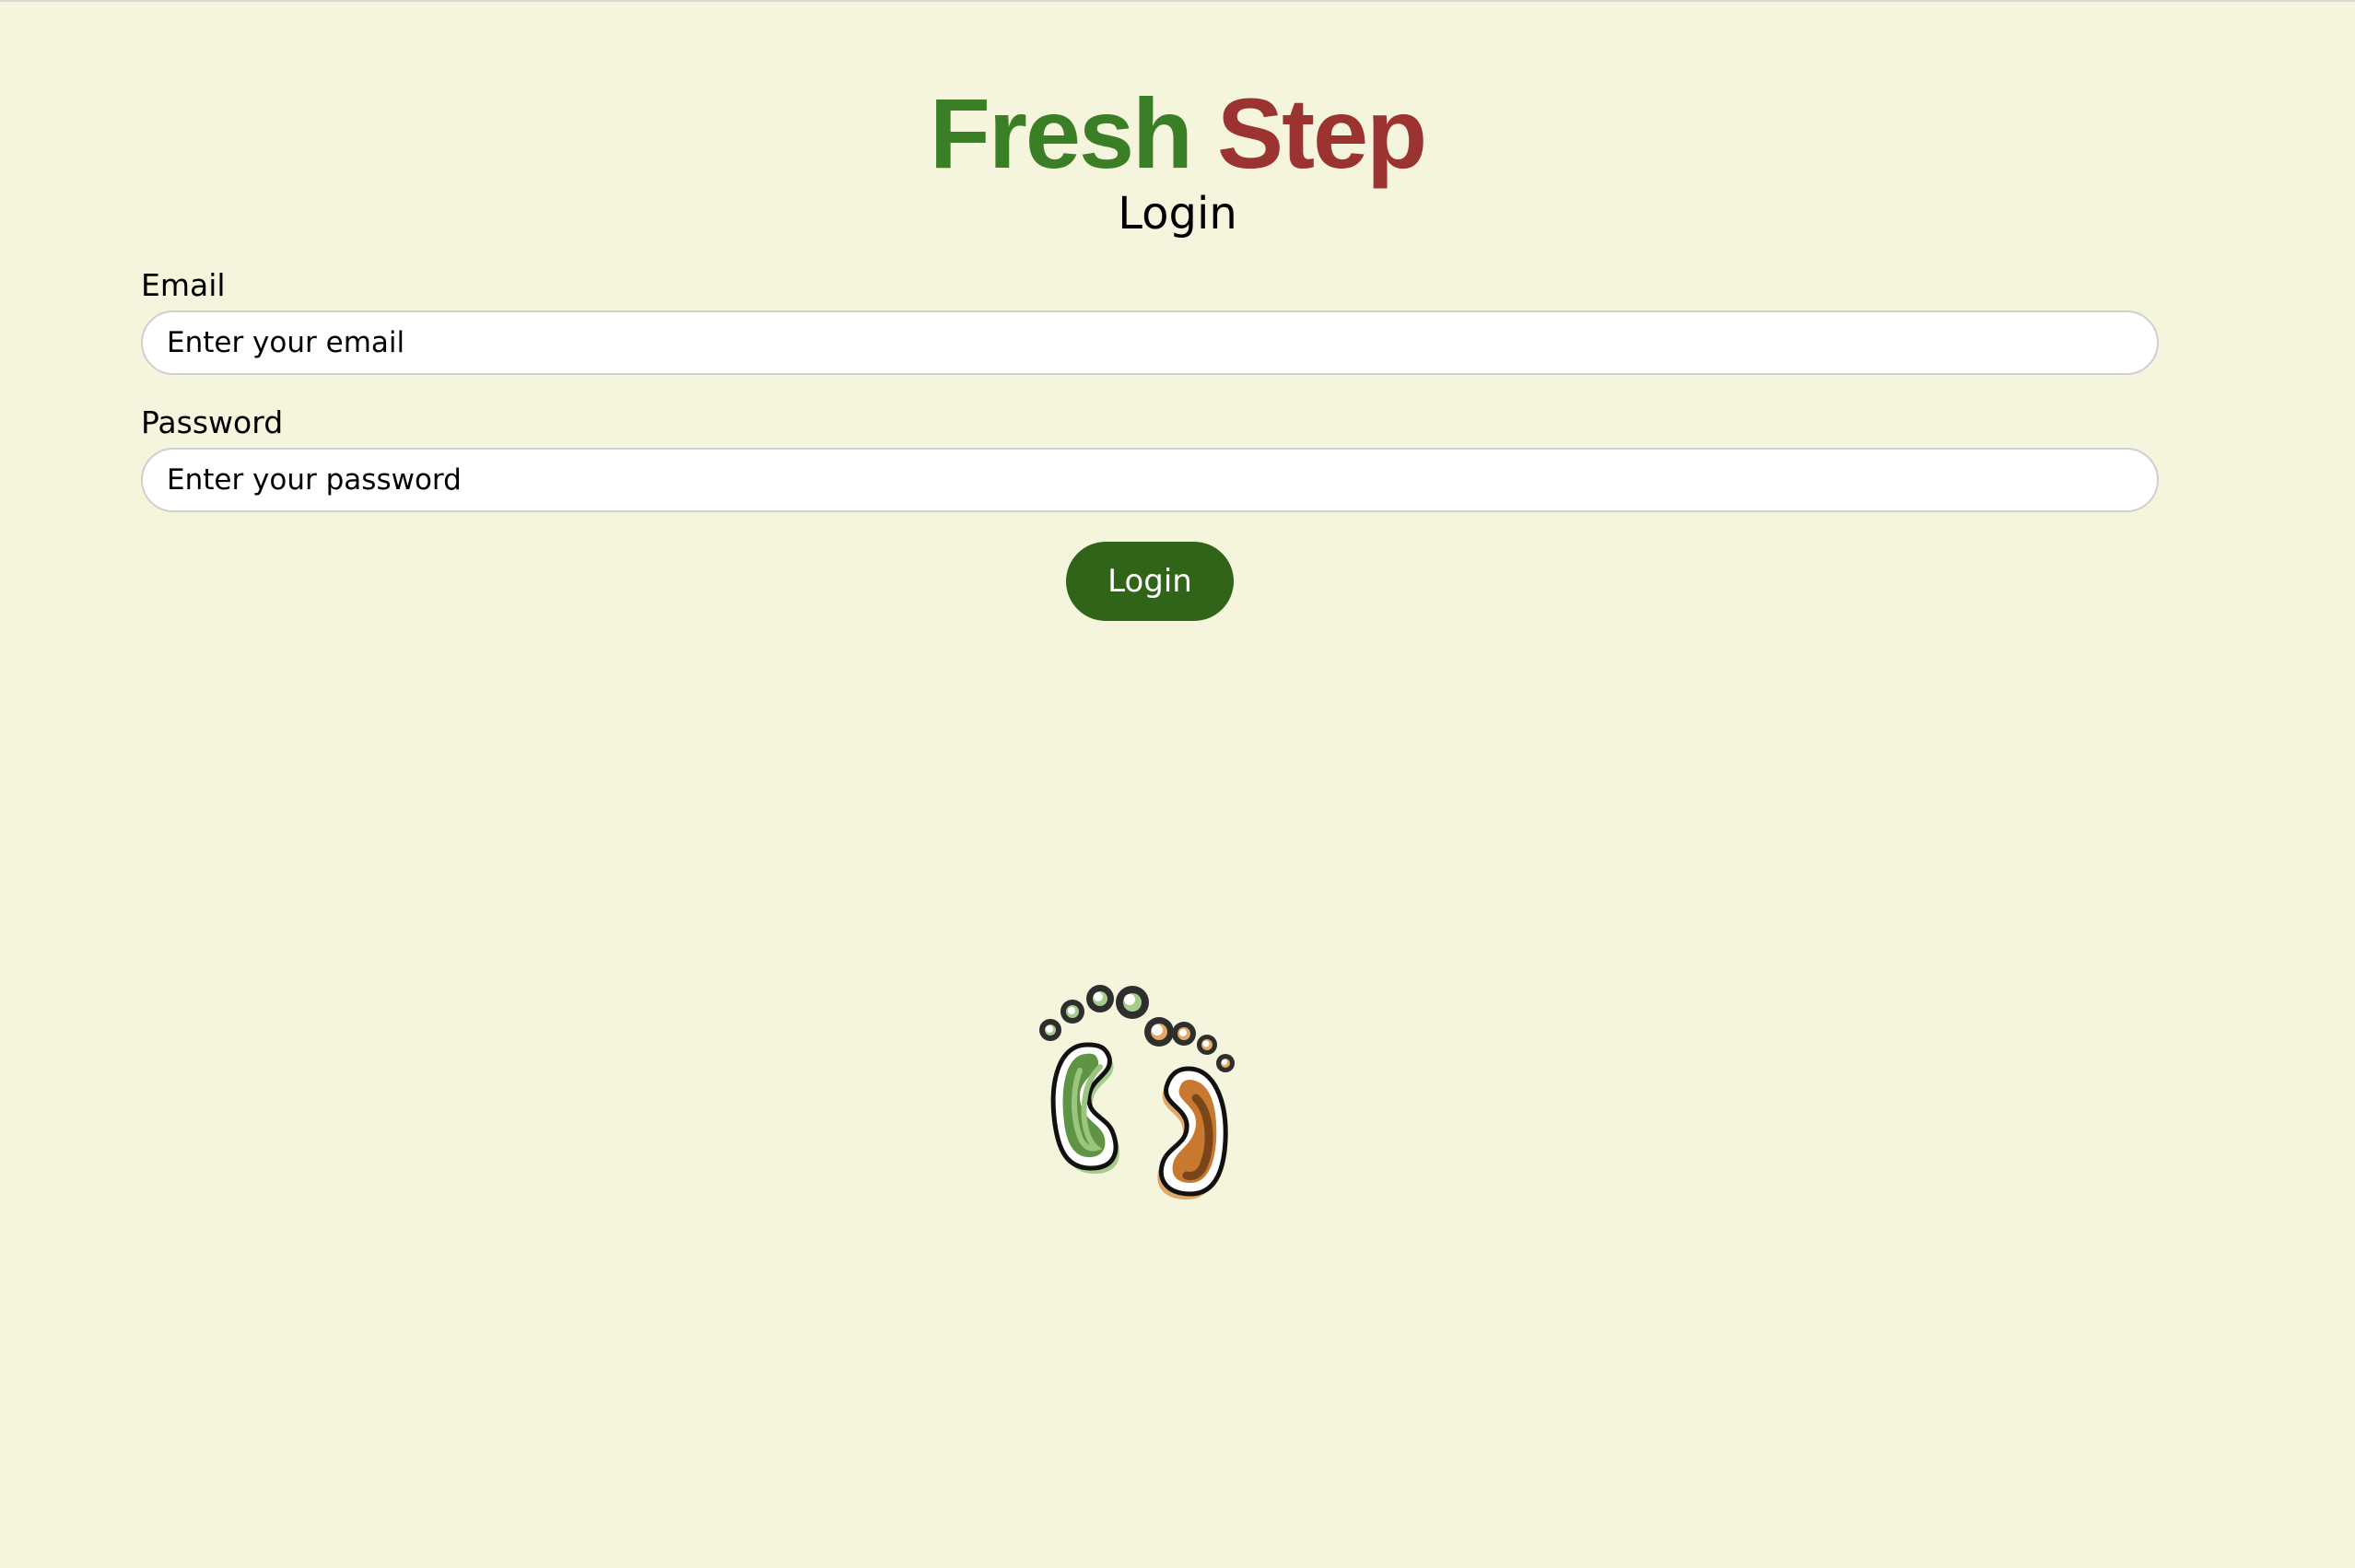 The height and width of the screenshot is (1568, 2355). What do you see at coordinates (1061, 133) in the screenshot?
I see `brand-word-fresh: Fresh` at bounding box center [1061, 133].